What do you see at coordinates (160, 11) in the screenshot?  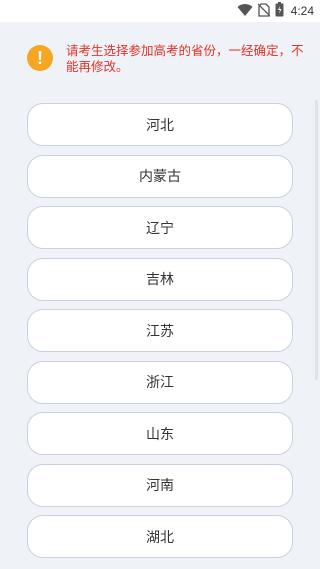 I see `status-bar: 4:24` at bounding box center [160, 11].